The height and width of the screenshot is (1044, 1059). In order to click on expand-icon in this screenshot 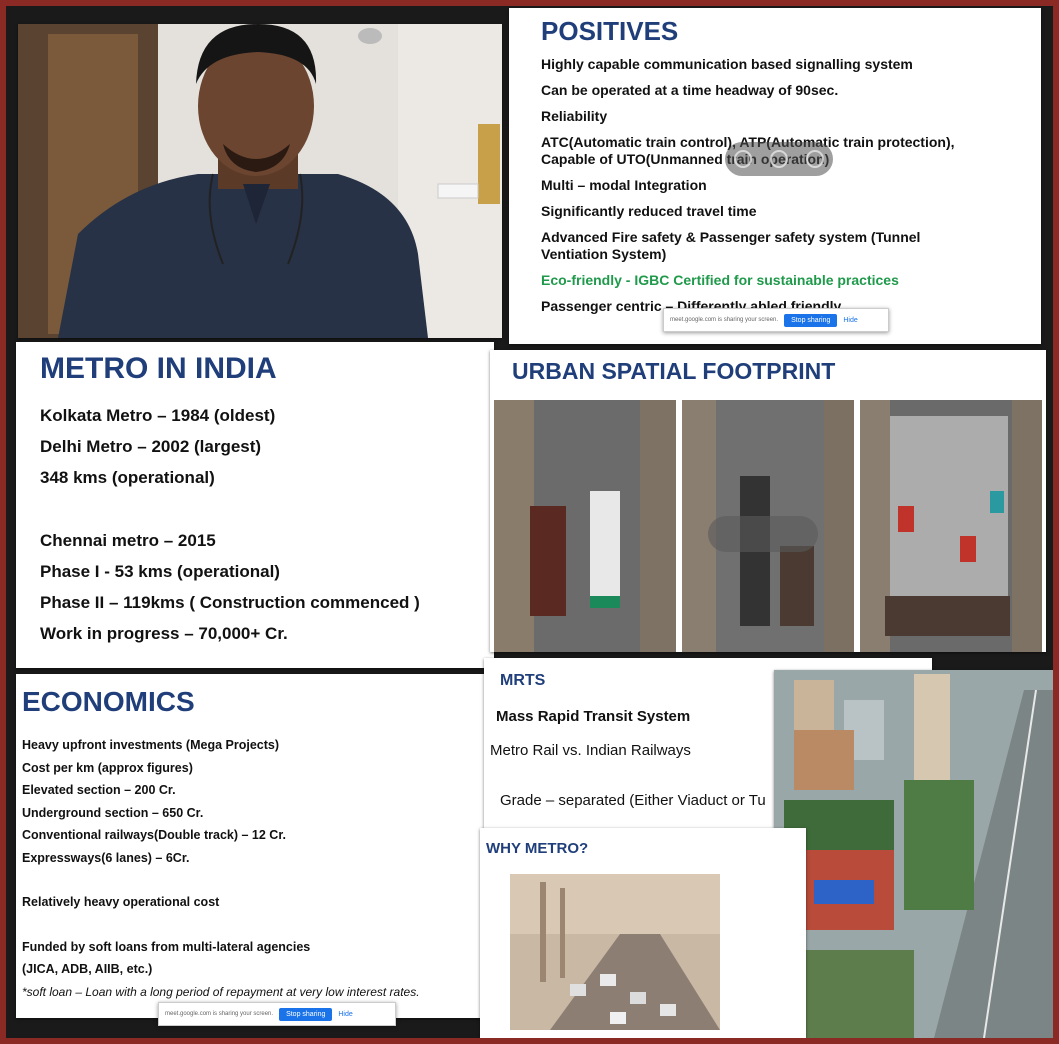, I will do `click(779, 159)`.